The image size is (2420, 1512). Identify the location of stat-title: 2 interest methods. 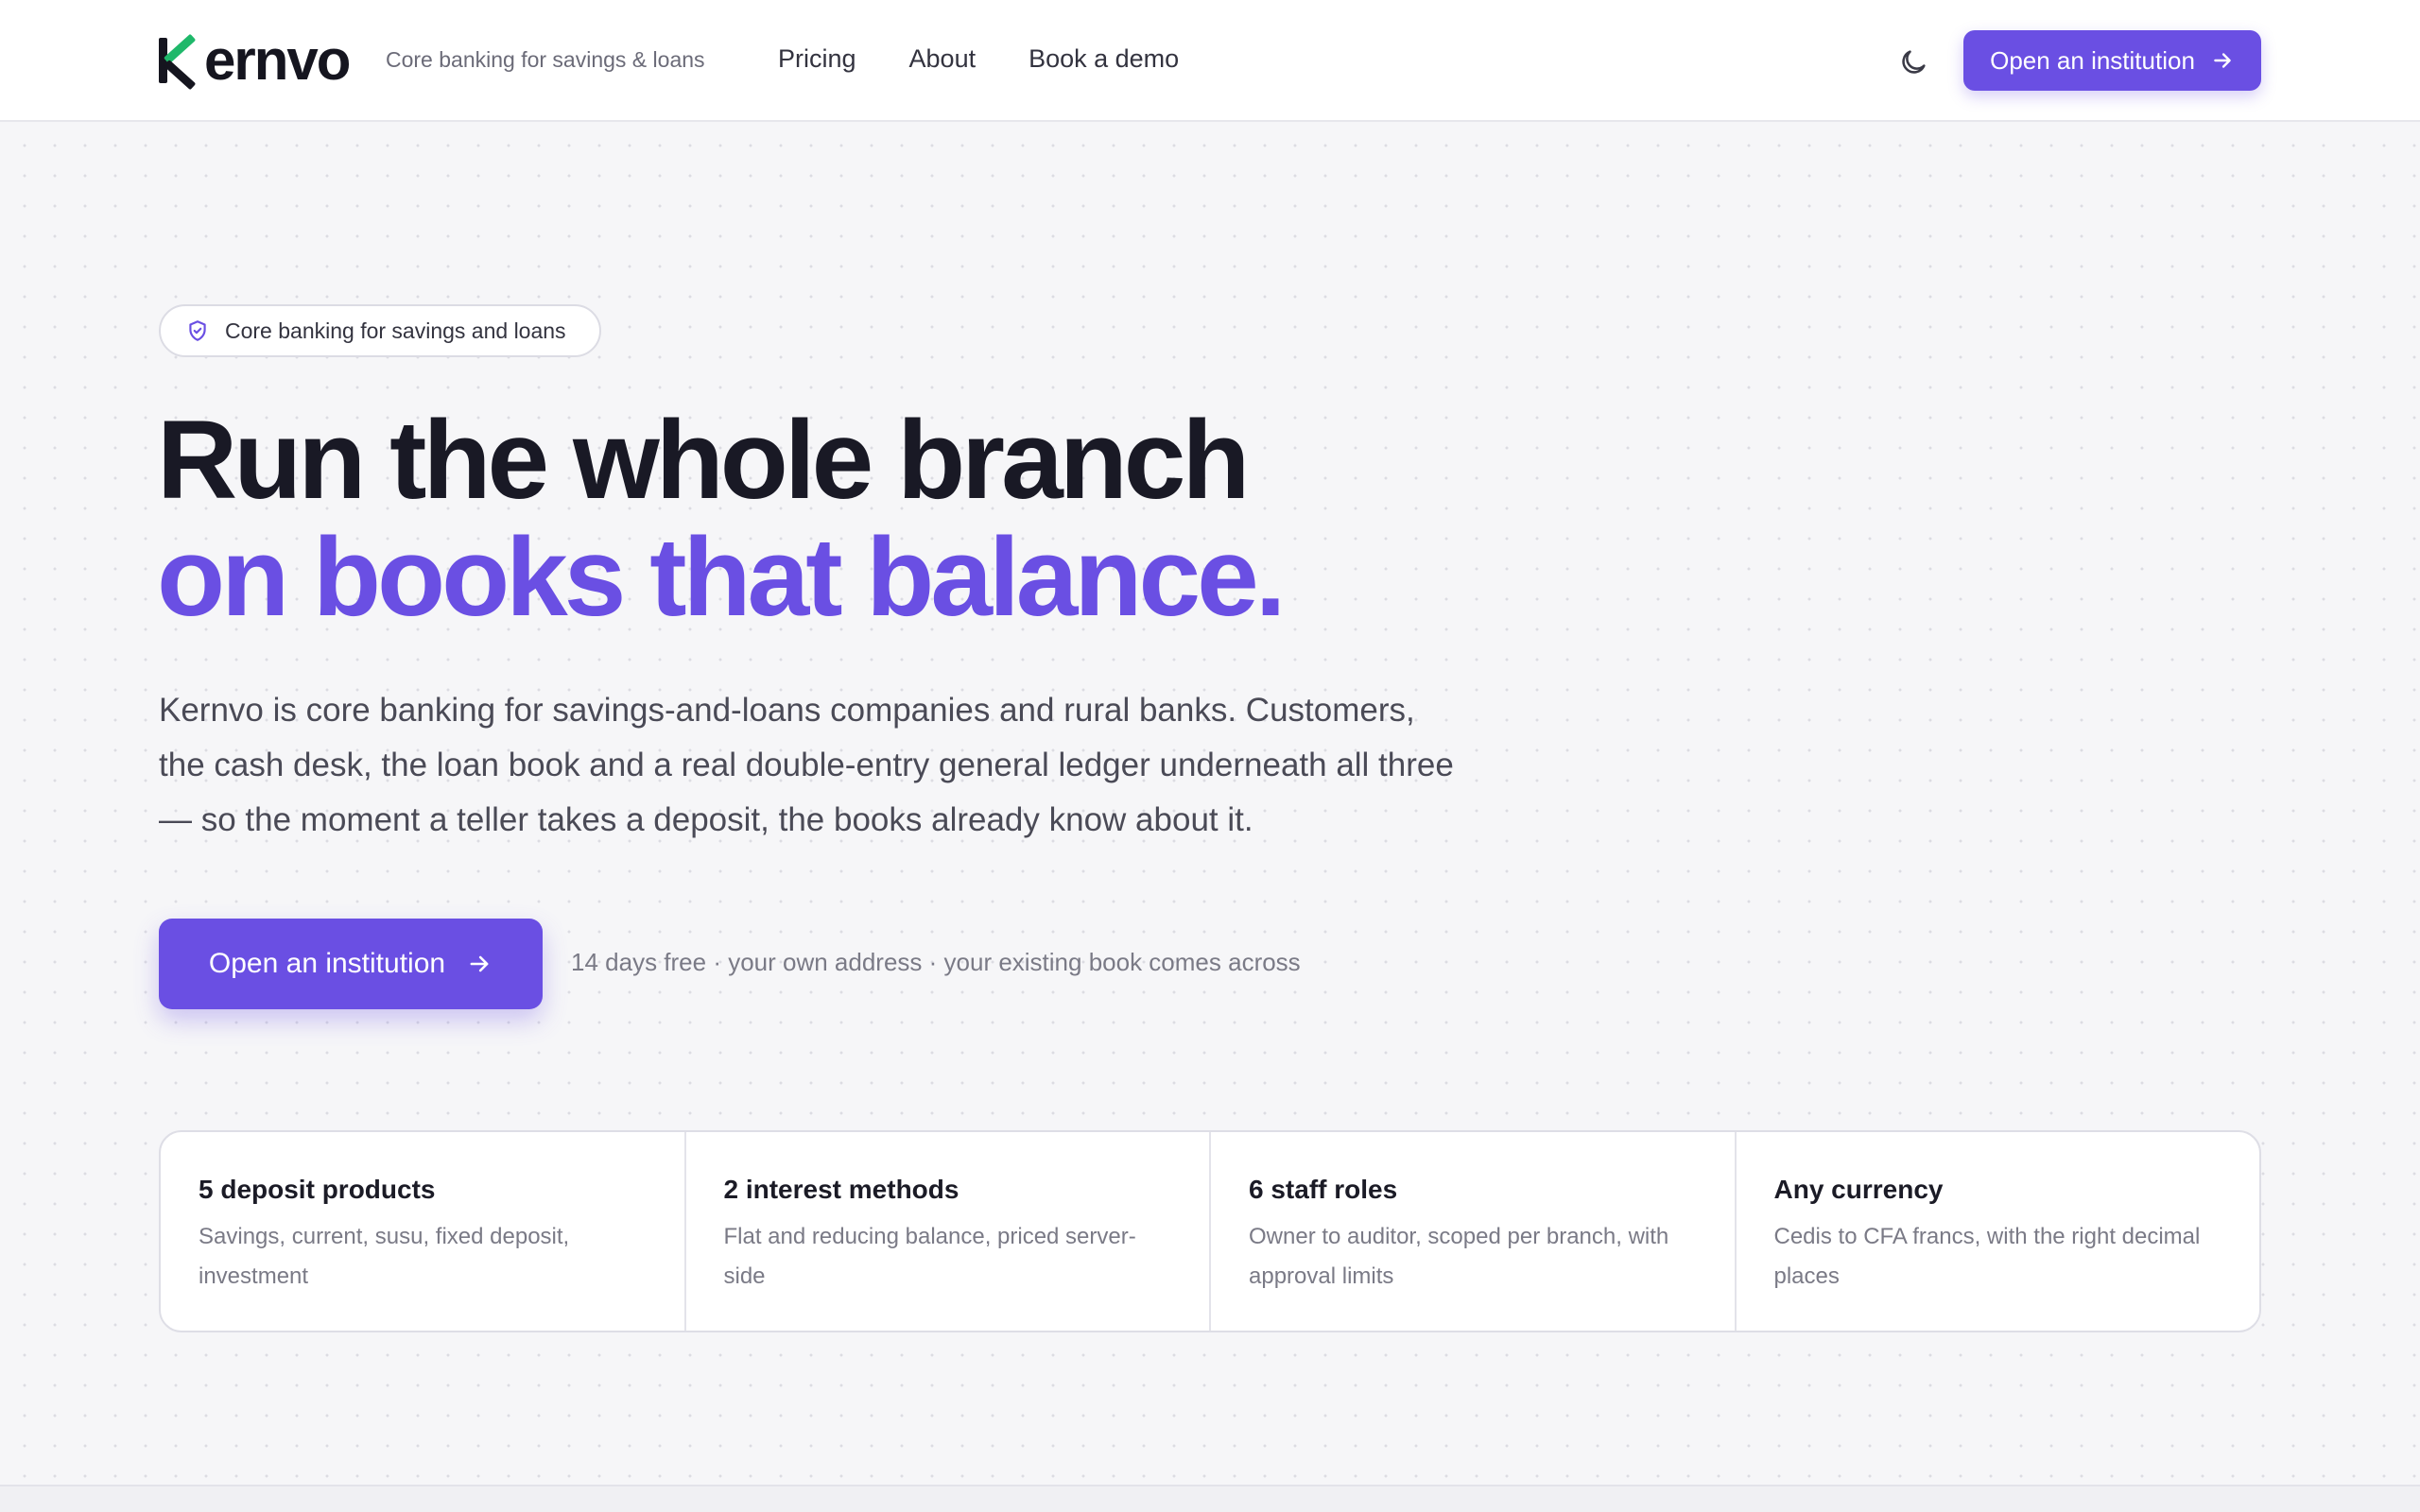
(841, 1189).